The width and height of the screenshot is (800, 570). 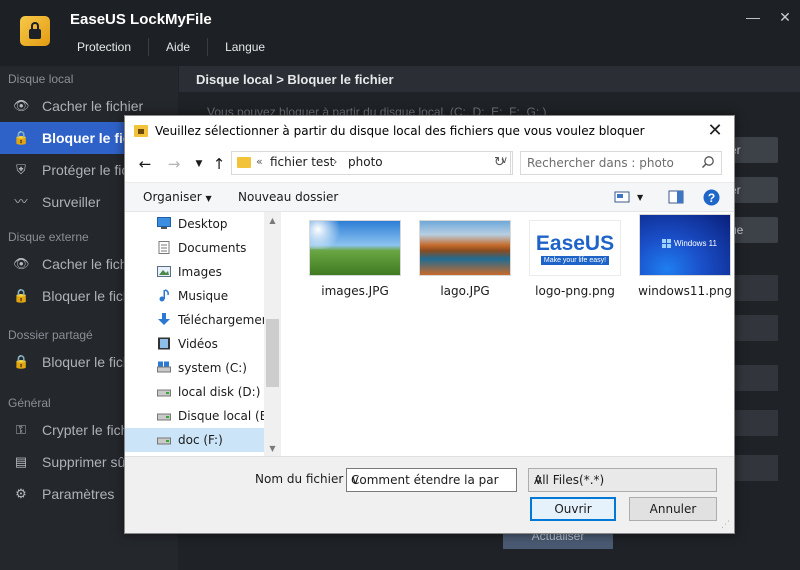 What do you see at coordinates (622, 197) in the screenshot?
I see `view-mode-icon` at bounding box center [622, 197].